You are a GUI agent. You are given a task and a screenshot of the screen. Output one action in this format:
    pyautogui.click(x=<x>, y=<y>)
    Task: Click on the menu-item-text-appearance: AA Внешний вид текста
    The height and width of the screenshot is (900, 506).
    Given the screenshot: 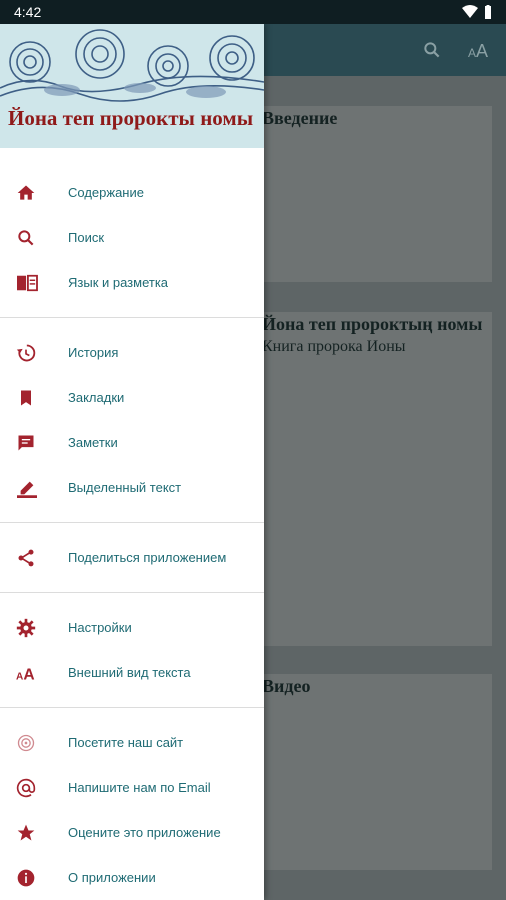 What is the action you would take?
    pyautogui.click(x=132, y=672)
    